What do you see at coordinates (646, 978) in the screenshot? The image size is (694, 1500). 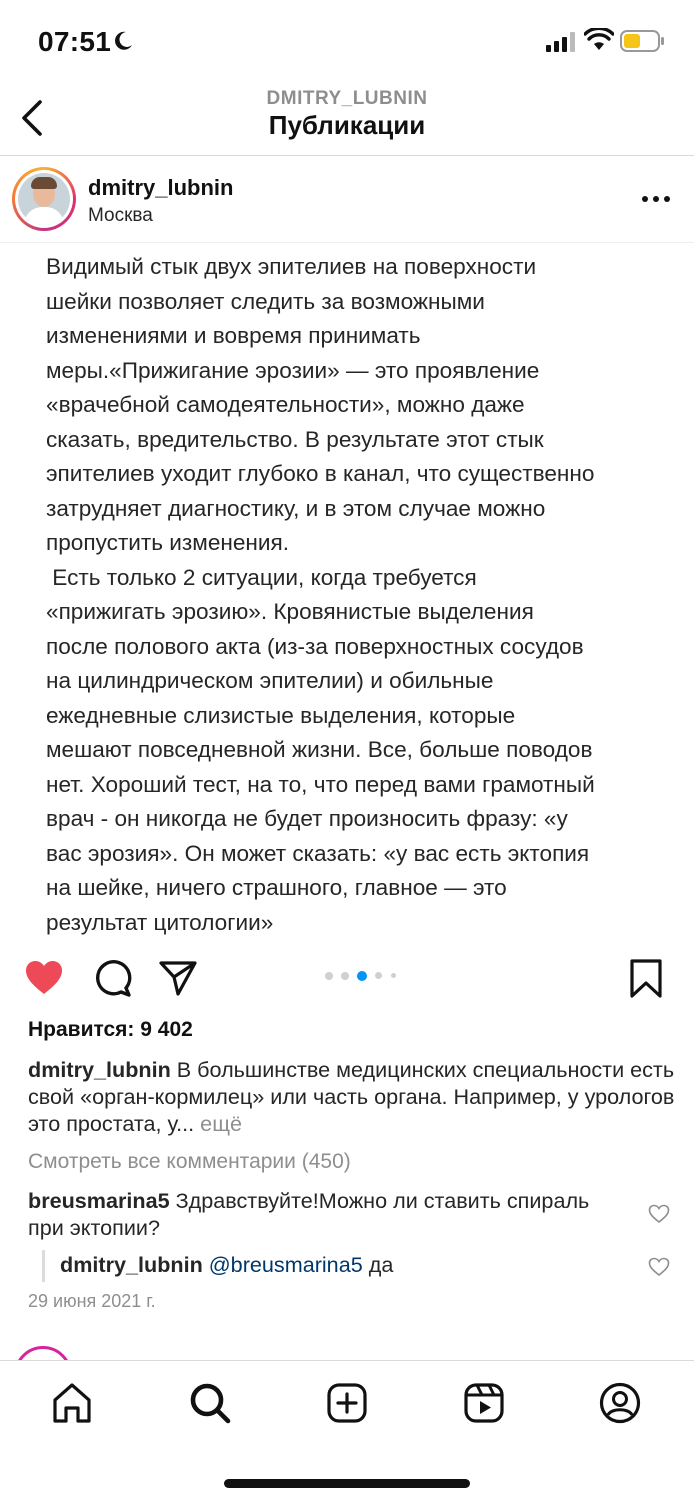 I see `bookmark-icon` at bounding box center [646, 978].